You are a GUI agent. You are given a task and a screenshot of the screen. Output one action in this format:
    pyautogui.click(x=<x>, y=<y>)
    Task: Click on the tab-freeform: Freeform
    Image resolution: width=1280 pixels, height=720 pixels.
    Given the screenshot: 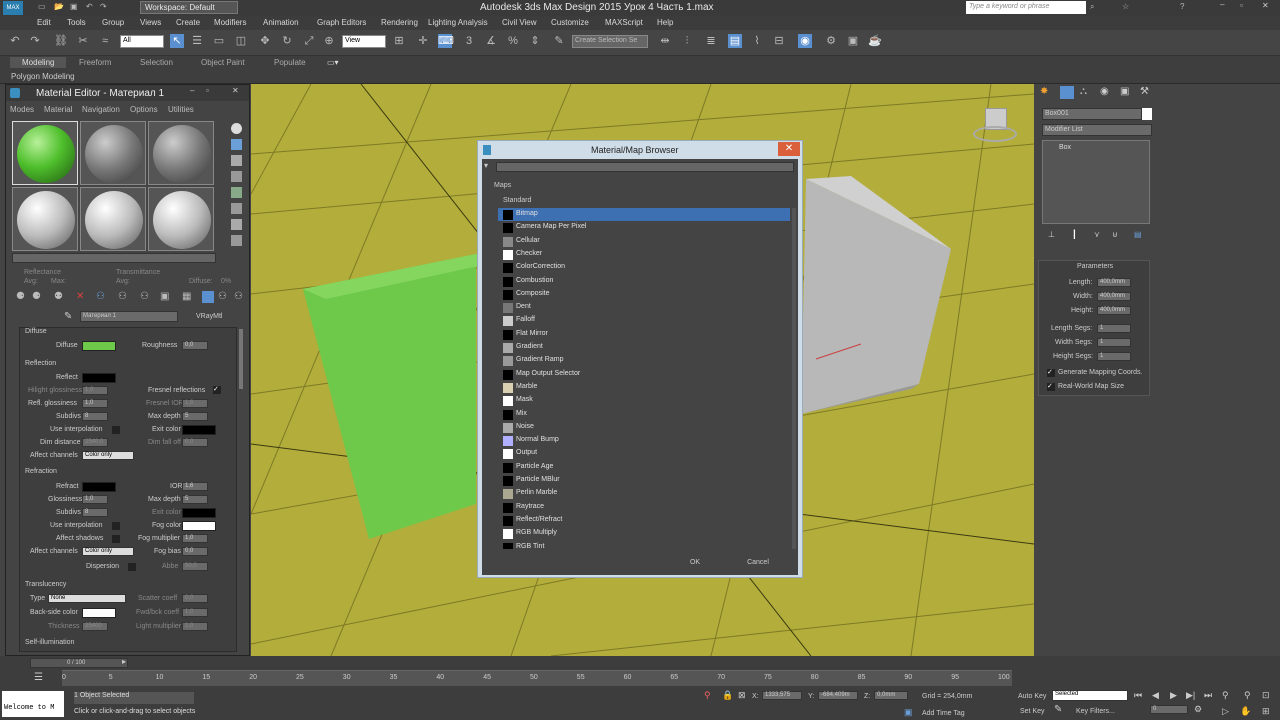 What is the action you would take?
    pyautogui.click(x=95, y=62)
    